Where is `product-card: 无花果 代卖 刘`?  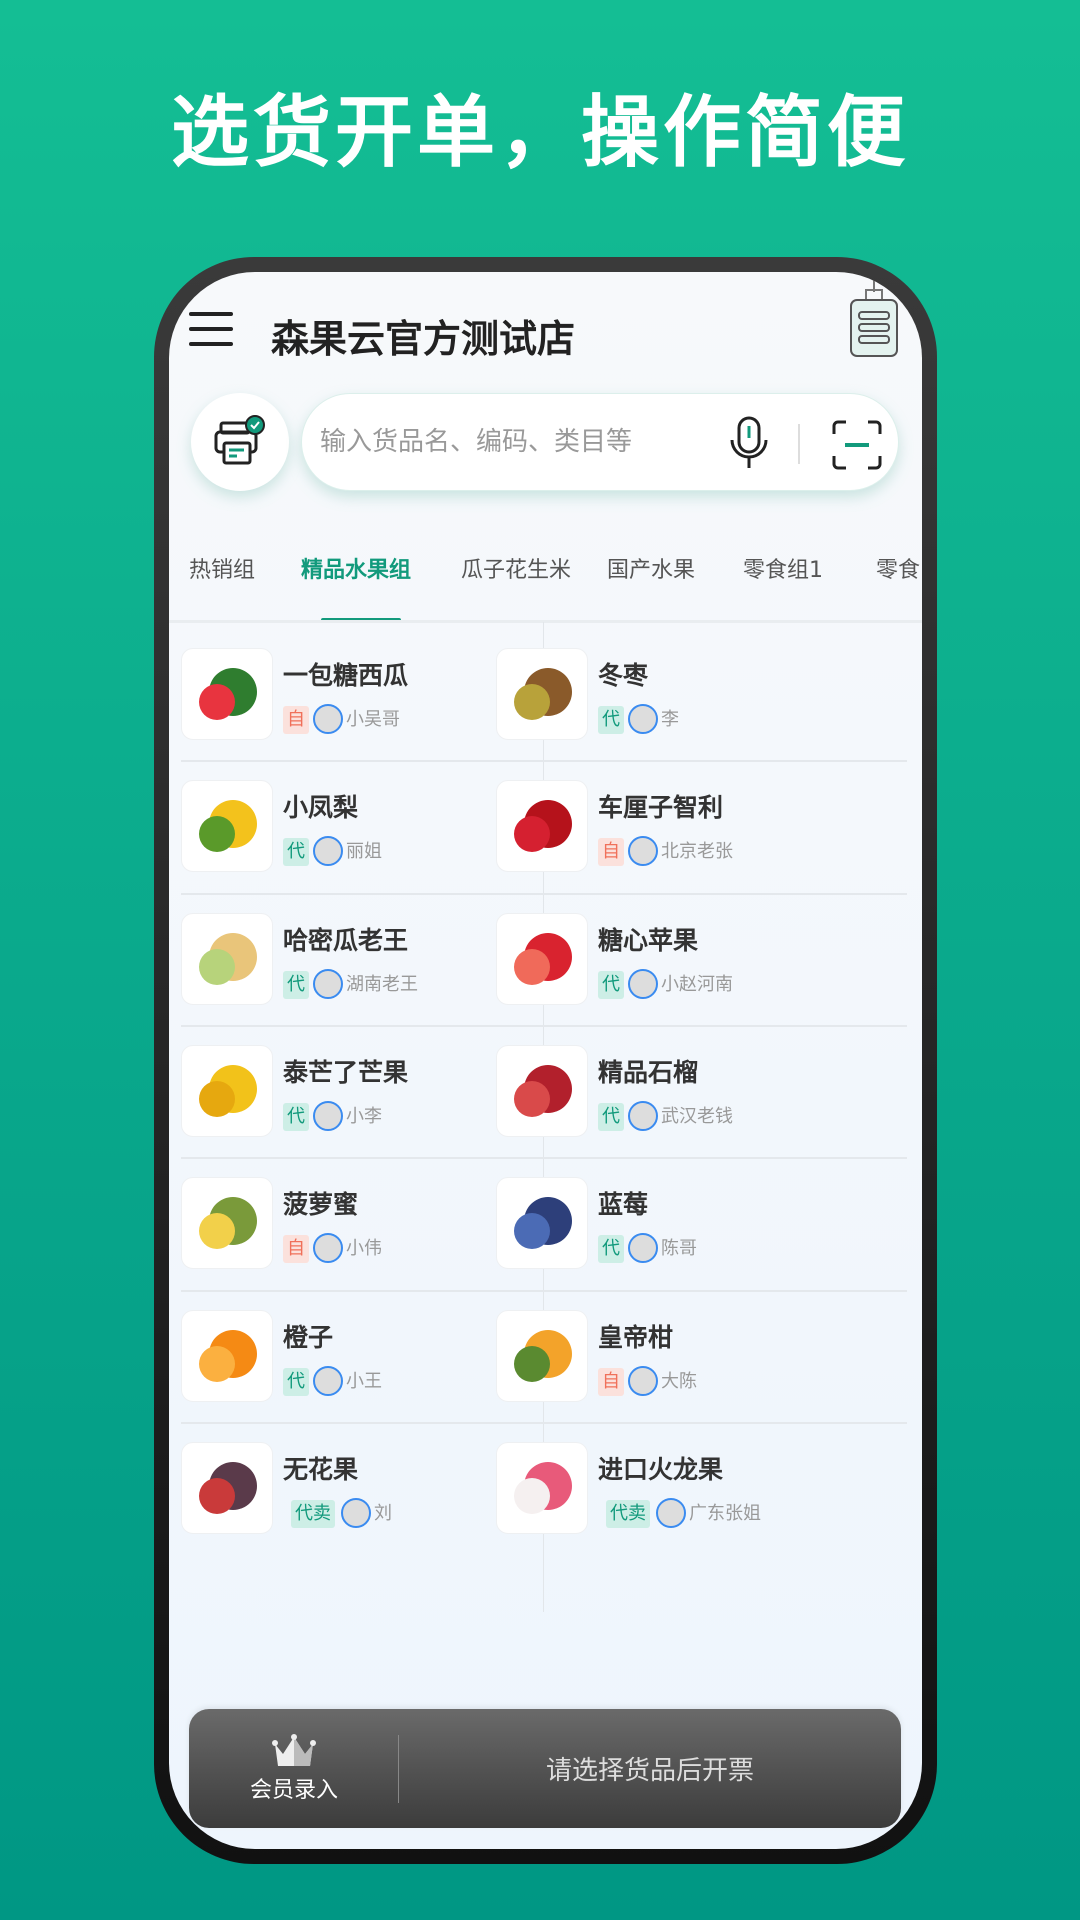 product-card: 无花果 代卖 刘 is located at coordinates (361, 1492).